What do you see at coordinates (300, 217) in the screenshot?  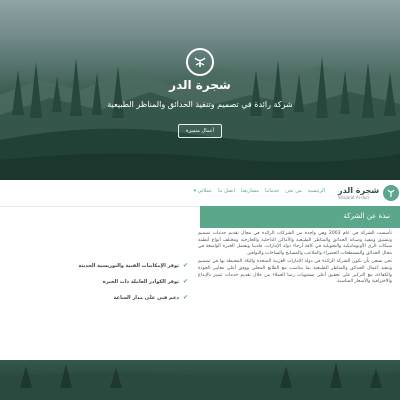 I see `about-header-band: نبذة عن الشركة` at bounding box center [300, 217].